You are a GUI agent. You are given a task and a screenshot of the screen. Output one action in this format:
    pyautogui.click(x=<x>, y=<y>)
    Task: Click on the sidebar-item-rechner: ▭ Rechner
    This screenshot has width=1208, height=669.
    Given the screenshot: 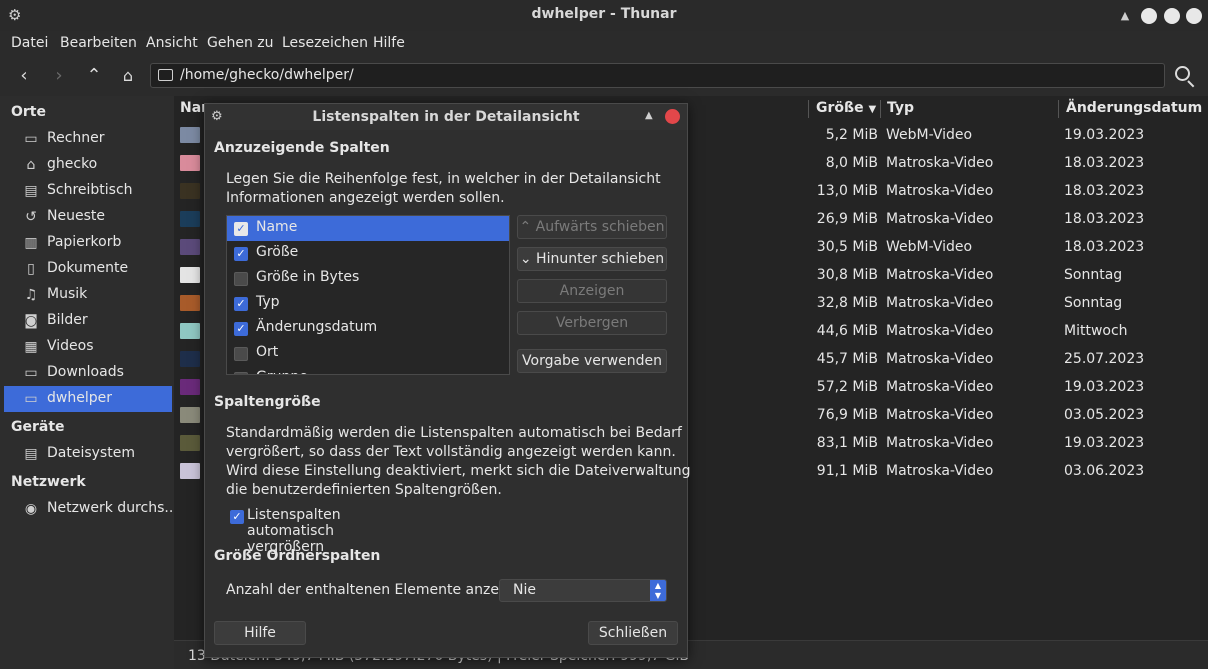 What is the action you would take?
    pyautogui.click(x=88, y=139)
    